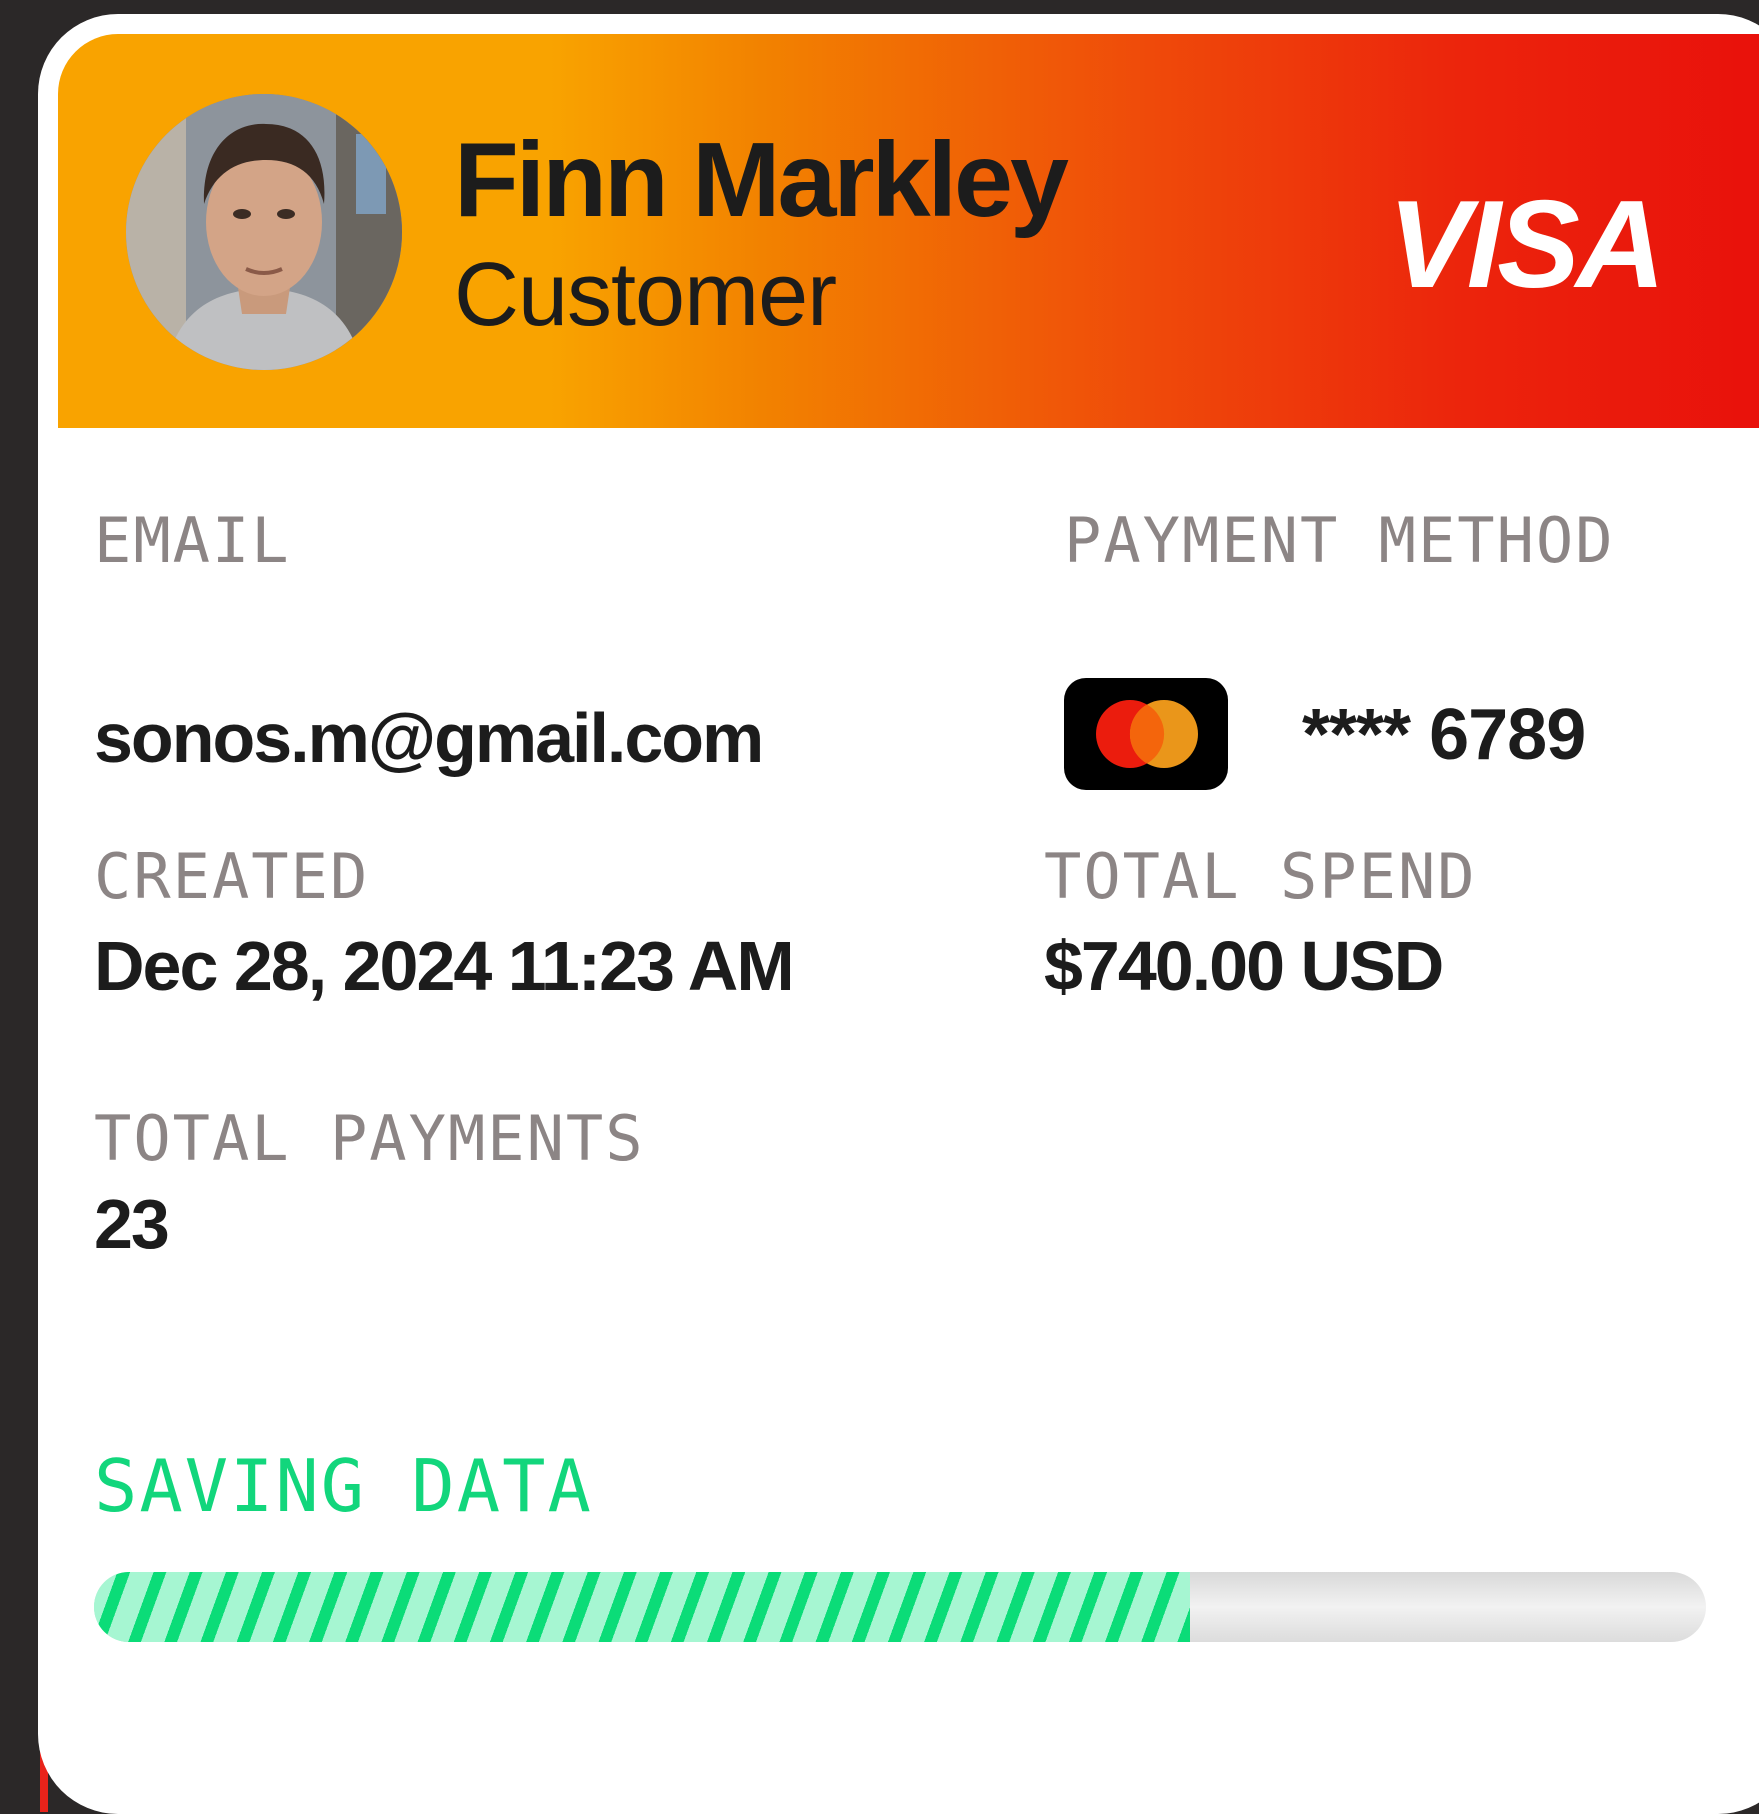 The image size is (1759, 1814). Describe the element at coordinates (1339, 540) in the screenshot. I see `payment-method-label: PAYMENT METHOD` at that location.